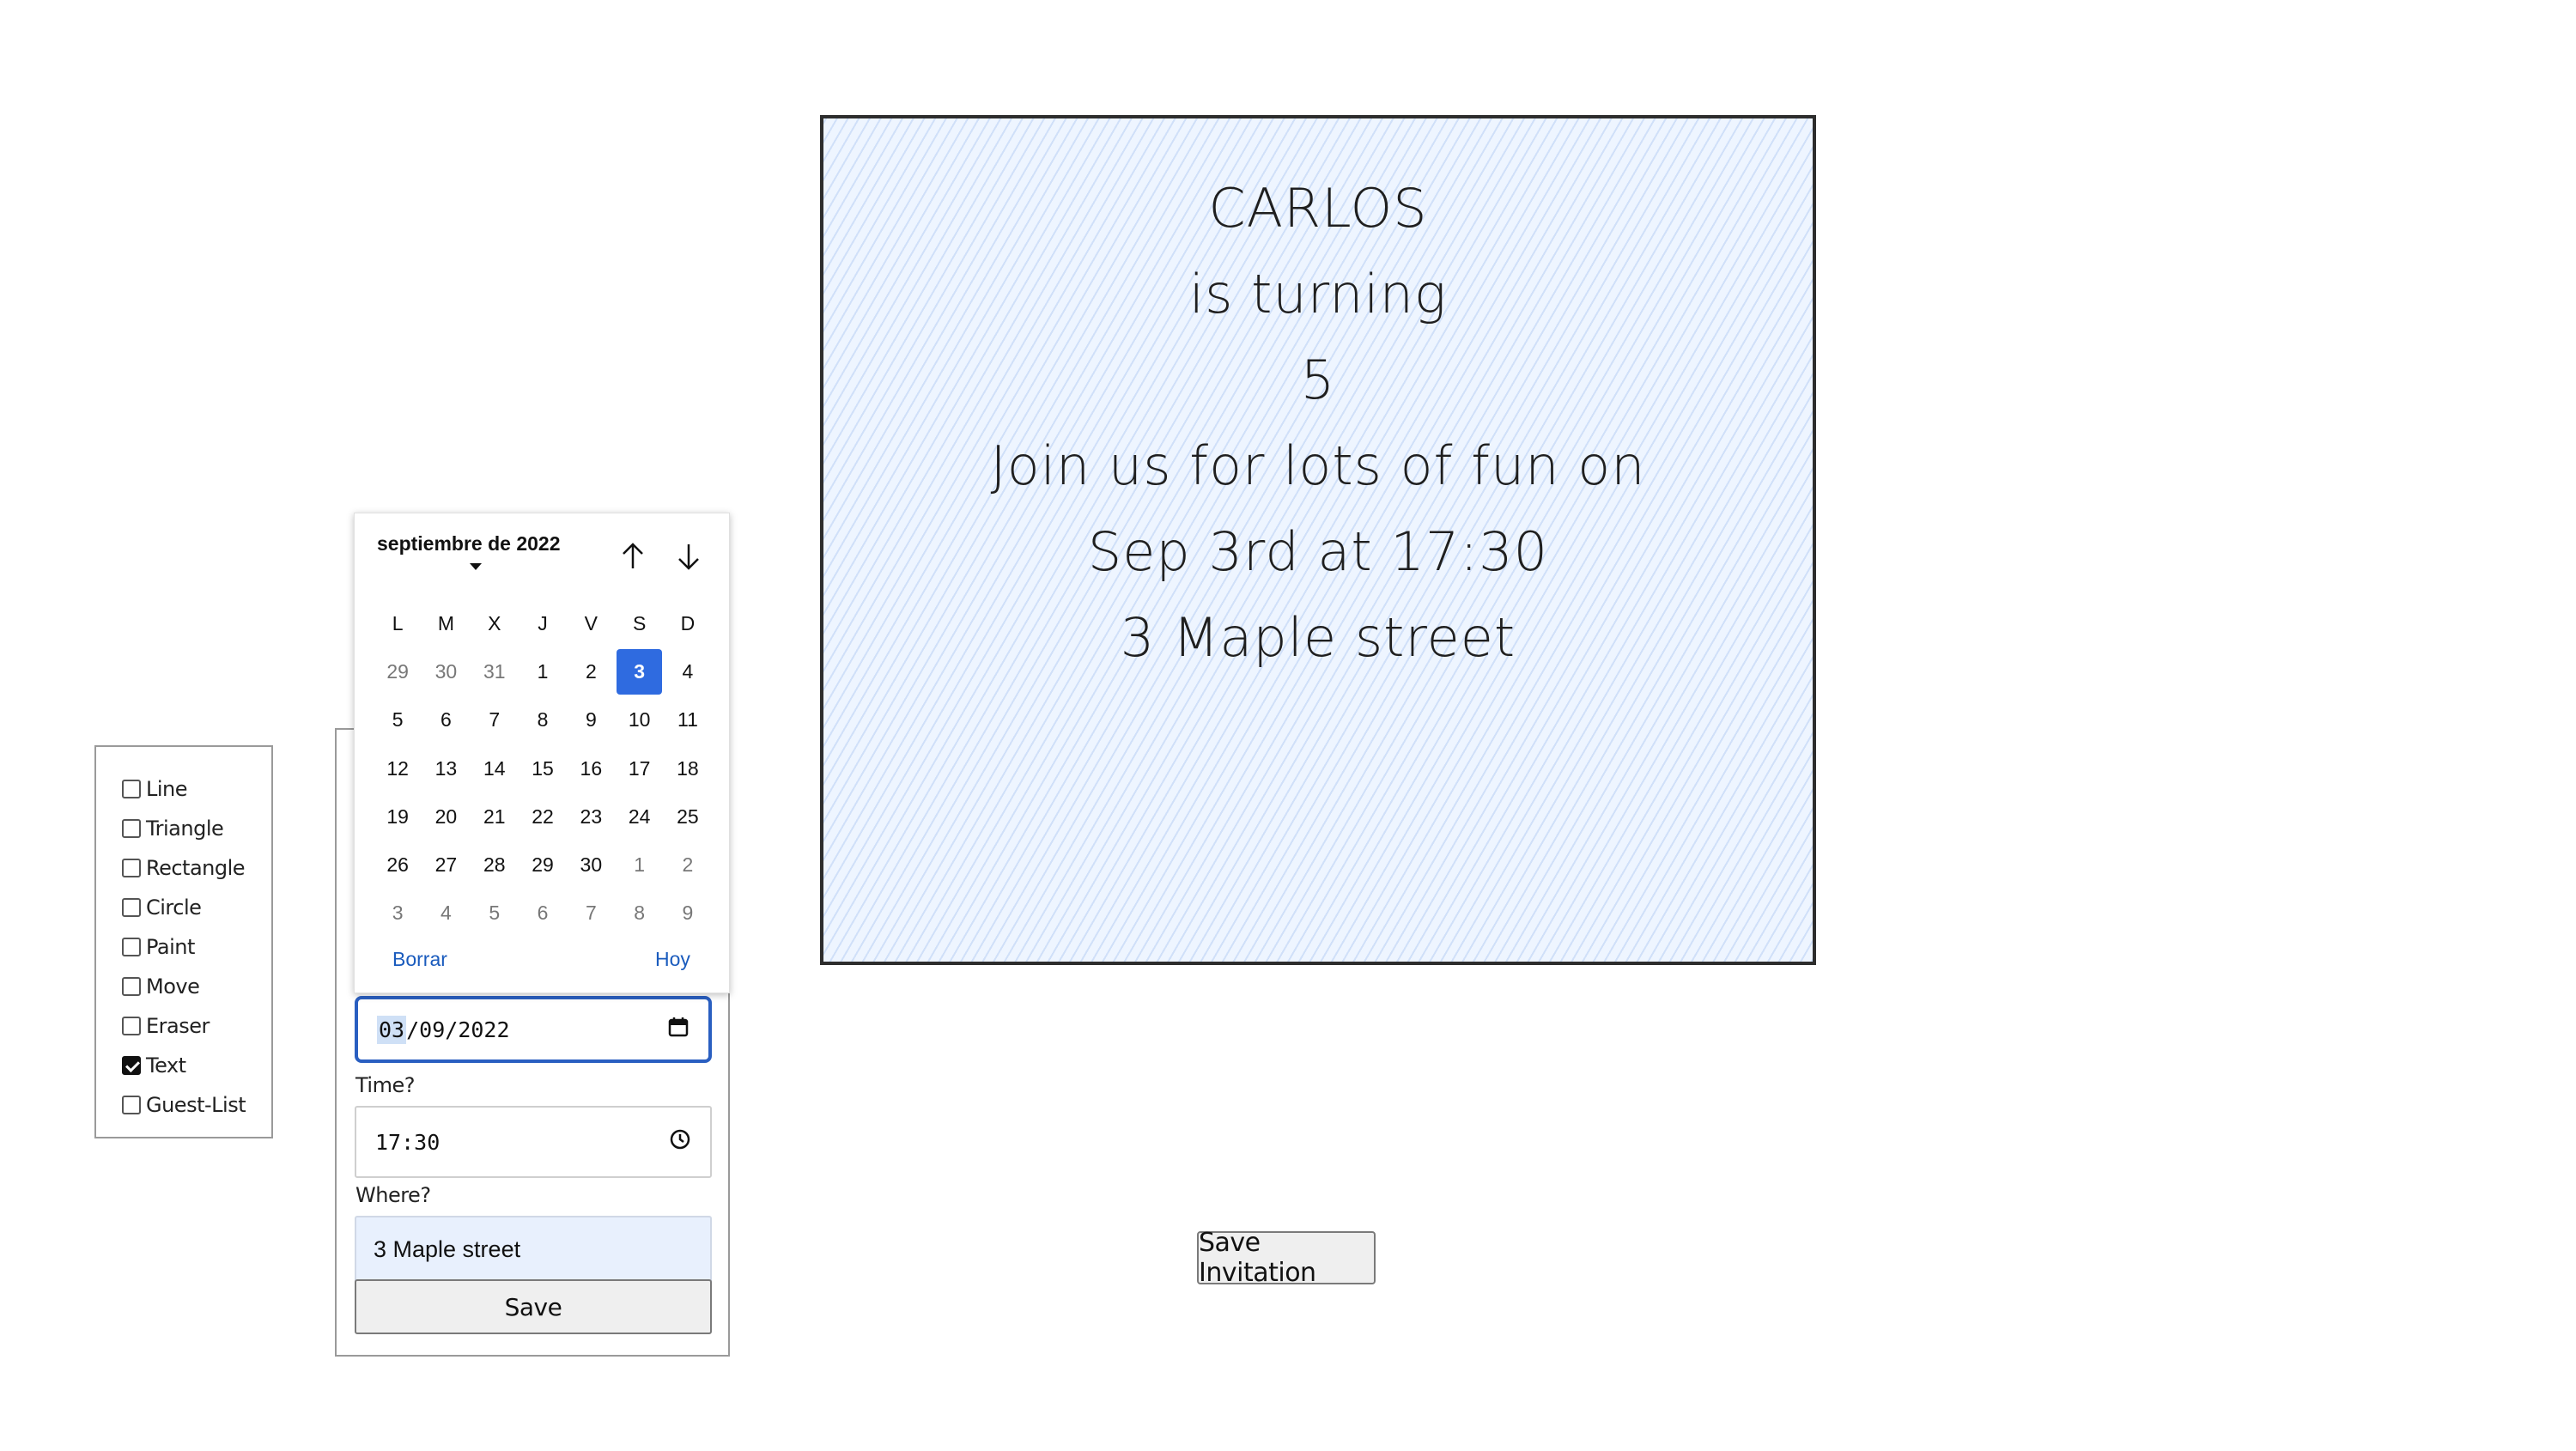 Image resolution: width=2576 pixels, height=1451 pixels. What do you see at coordinates (591, 768) in the screenshot?
I see `calendar-day: 16` at bounding box center [591, 768].